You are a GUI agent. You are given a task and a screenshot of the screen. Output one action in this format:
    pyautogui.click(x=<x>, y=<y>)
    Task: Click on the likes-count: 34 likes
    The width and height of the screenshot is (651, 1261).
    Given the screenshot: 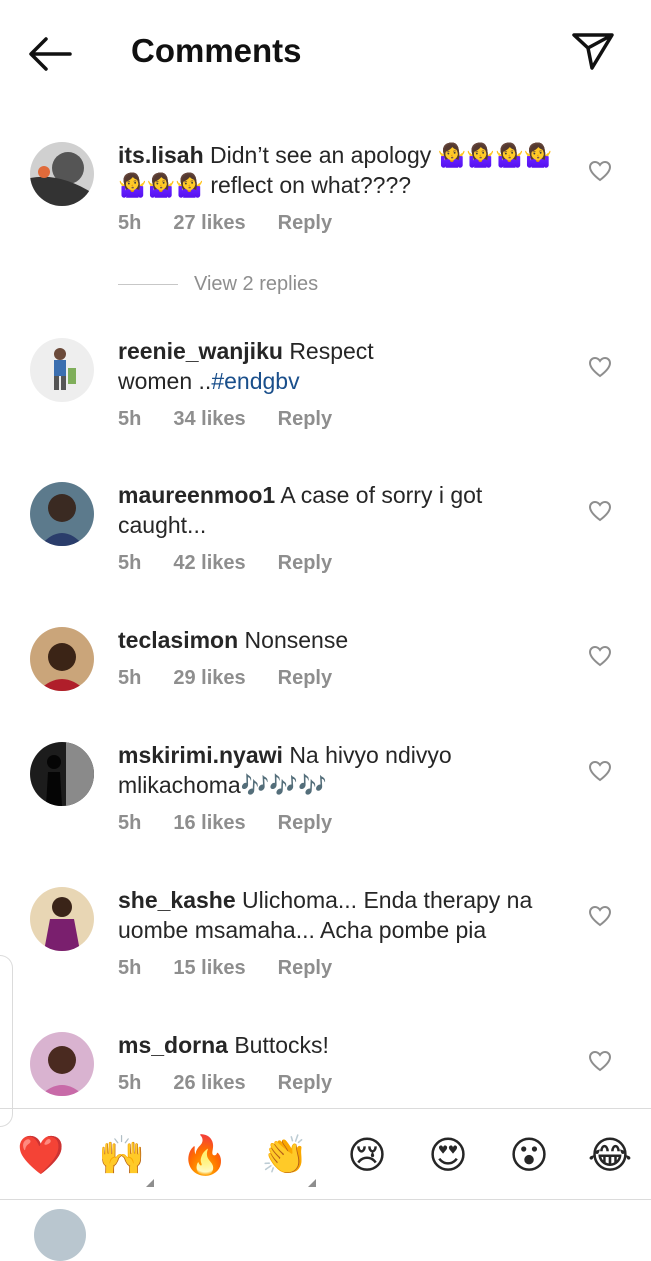 What is the action you would take?
    pyautogui.click(x=209, y=419)
    